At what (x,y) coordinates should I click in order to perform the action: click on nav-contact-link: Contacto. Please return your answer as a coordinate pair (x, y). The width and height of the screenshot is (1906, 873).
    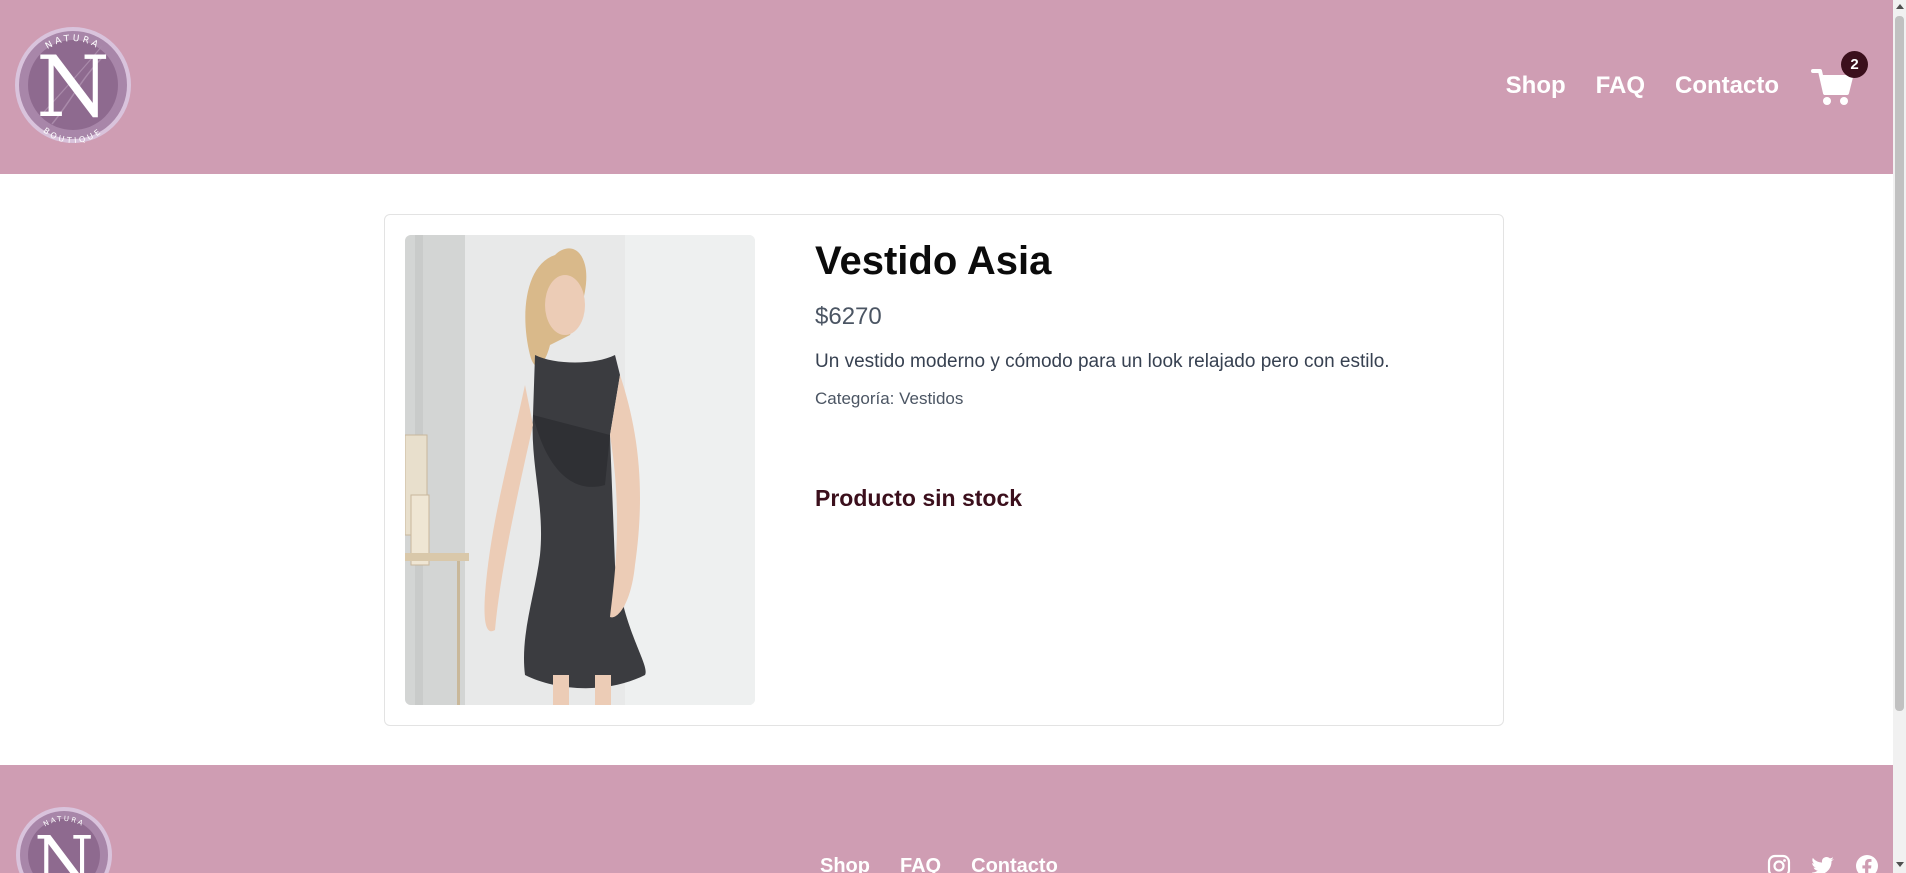
    Looking at the image, I should click on (1727, 86).